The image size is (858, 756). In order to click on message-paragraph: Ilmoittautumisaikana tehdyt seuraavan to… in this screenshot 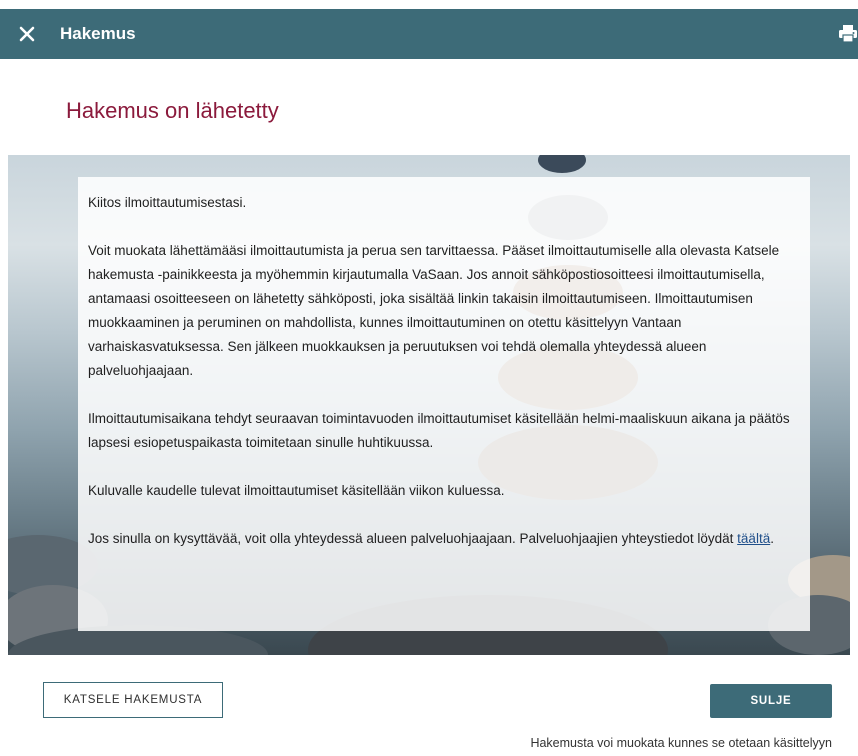, I will do `click(439, 430)`.